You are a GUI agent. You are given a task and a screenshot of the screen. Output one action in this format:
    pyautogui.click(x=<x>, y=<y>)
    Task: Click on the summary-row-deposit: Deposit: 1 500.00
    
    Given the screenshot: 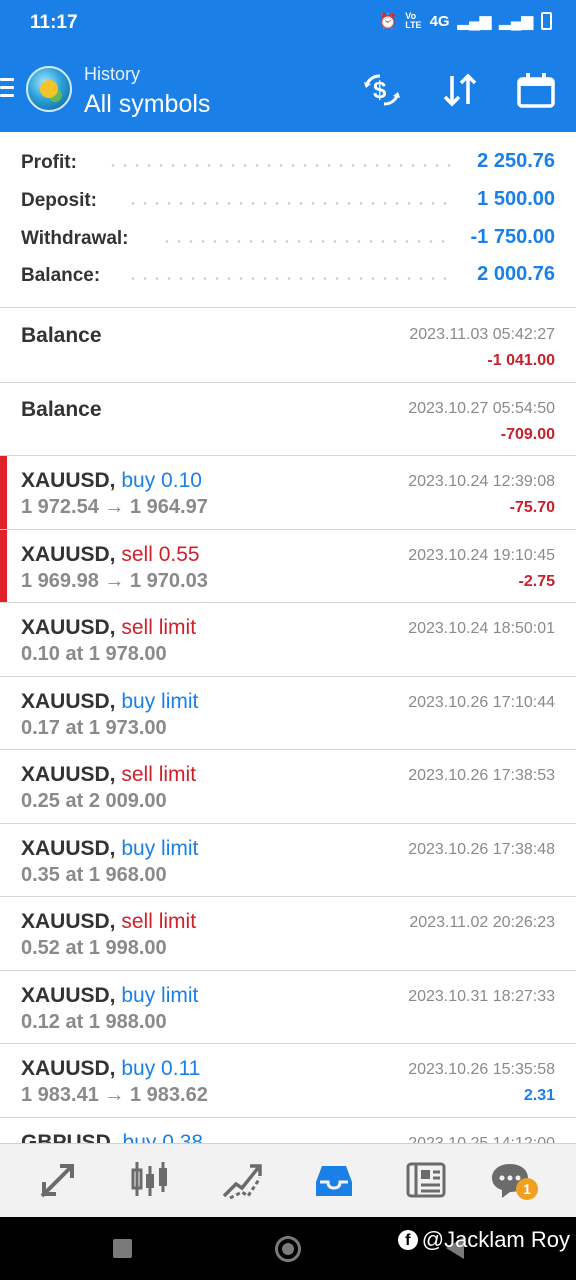 What is the action you would take?
    pyautogui.click(x=288, y=201)
    